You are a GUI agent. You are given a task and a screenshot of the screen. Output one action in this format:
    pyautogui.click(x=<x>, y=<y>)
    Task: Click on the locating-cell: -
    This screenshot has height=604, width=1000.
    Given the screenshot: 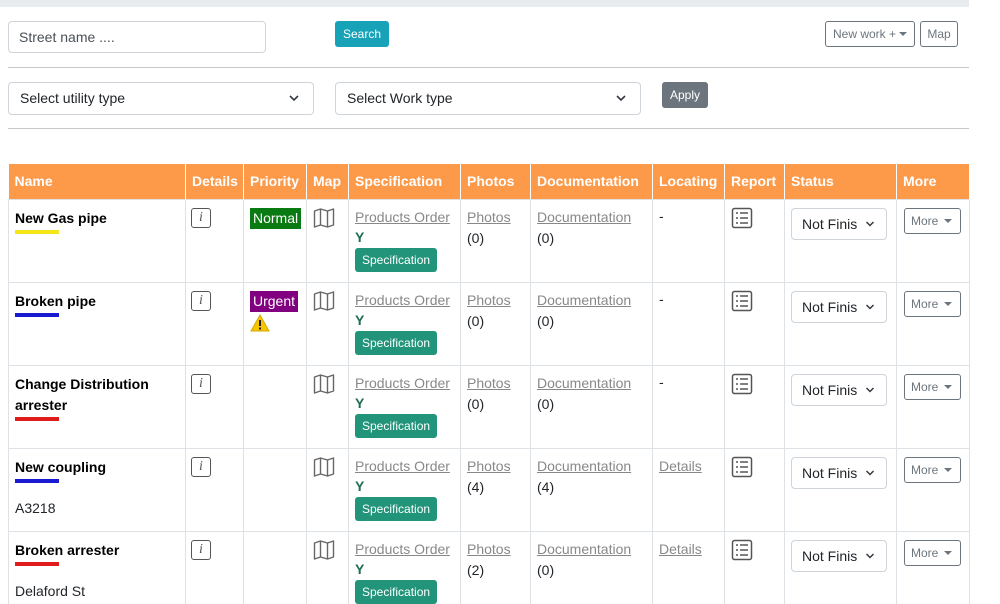 What is the action you would take?
    pyautogui.click(x=688, y=323)
    